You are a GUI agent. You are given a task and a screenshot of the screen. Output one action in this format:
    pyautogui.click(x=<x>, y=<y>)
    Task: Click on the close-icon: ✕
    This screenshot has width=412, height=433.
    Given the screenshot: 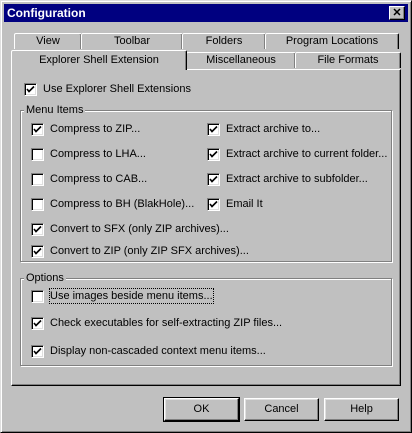 What is the action you would take?
    pyautogui.click(x=397, y=13)
    